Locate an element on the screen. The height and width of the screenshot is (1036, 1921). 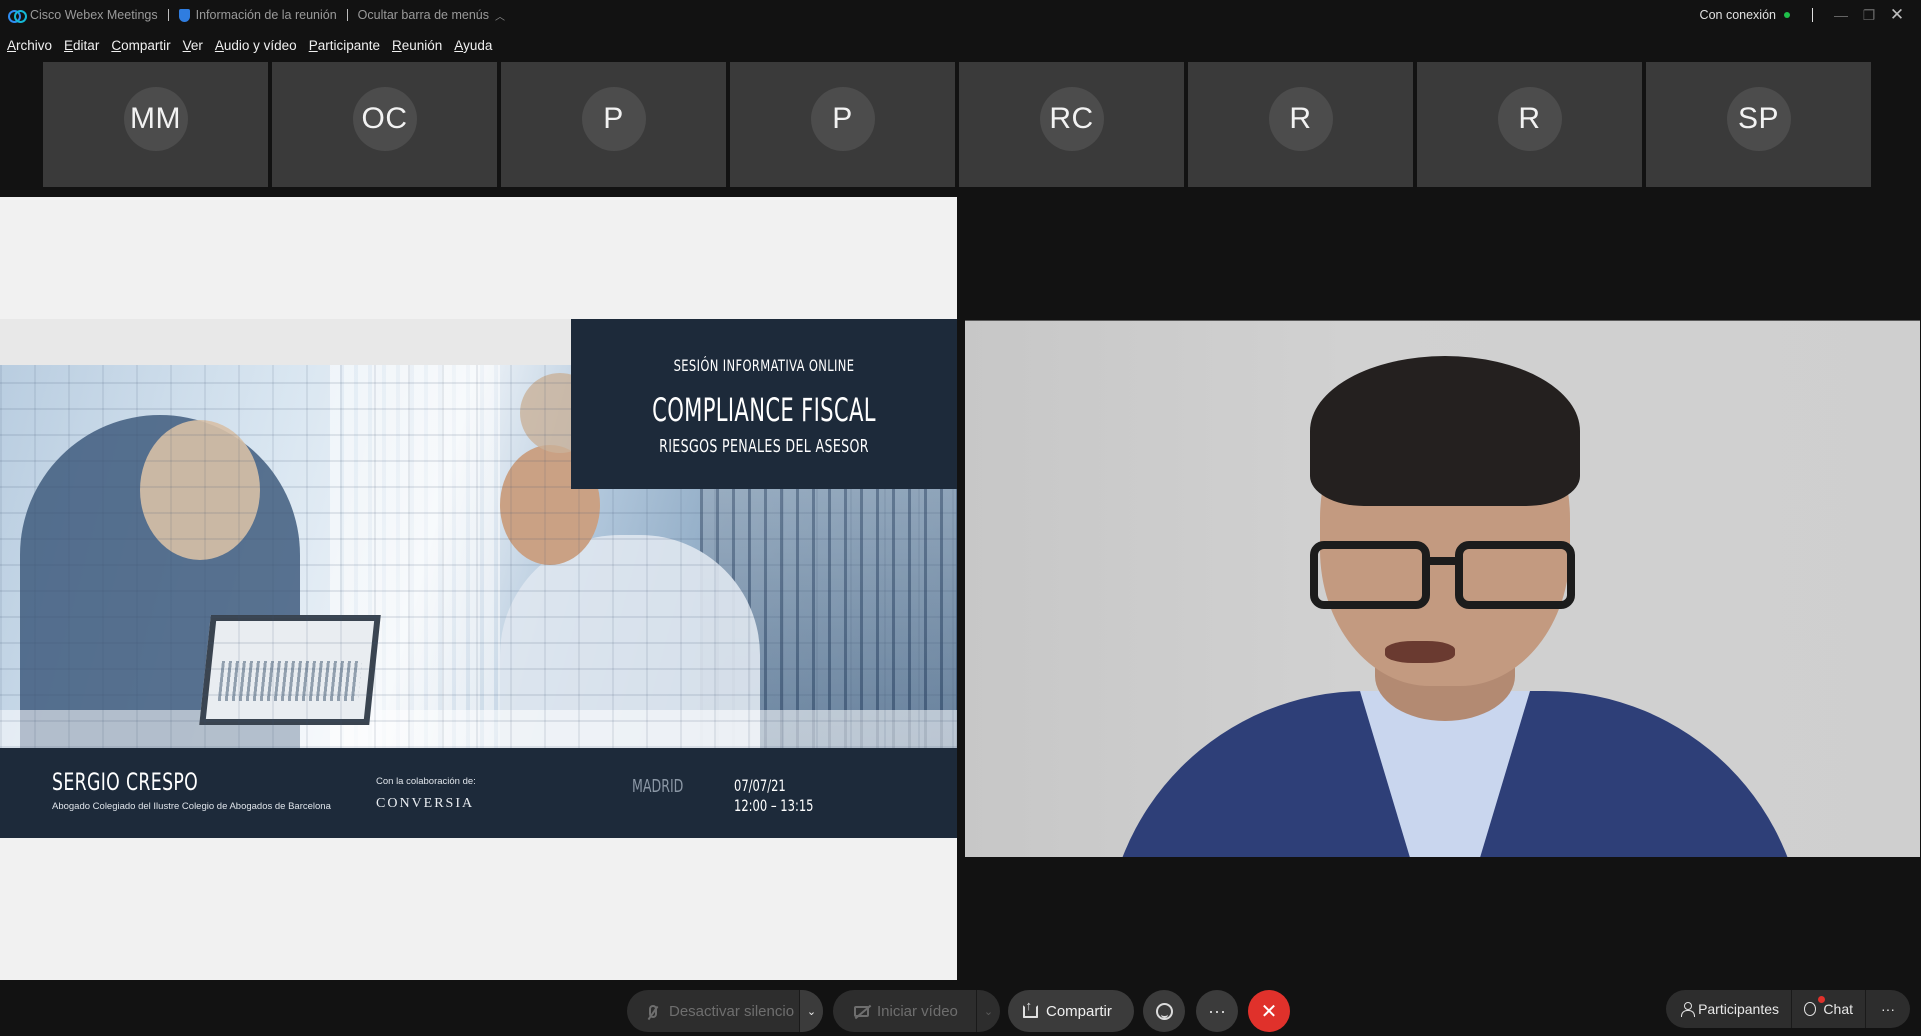
menu-label: ompartir is located at coordinates (146, 45).